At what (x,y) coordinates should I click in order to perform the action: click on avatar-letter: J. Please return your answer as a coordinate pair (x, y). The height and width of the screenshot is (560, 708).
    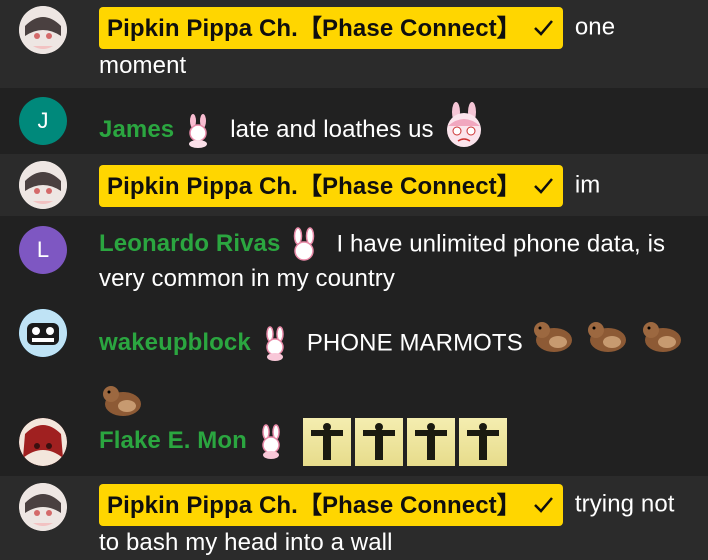
    Looking at the image, I should click on (43, 120).